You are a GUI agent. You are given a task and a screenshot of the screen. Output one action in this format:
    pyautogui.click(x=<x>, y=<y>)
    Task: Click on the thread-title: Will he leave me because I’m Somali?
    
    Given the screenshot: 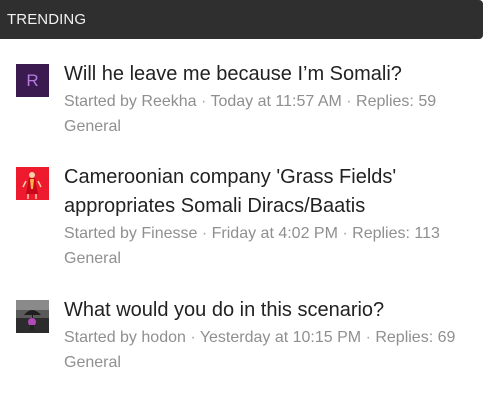 What is the action you would take?
    pyautogui.click(x=269, y=74)
    